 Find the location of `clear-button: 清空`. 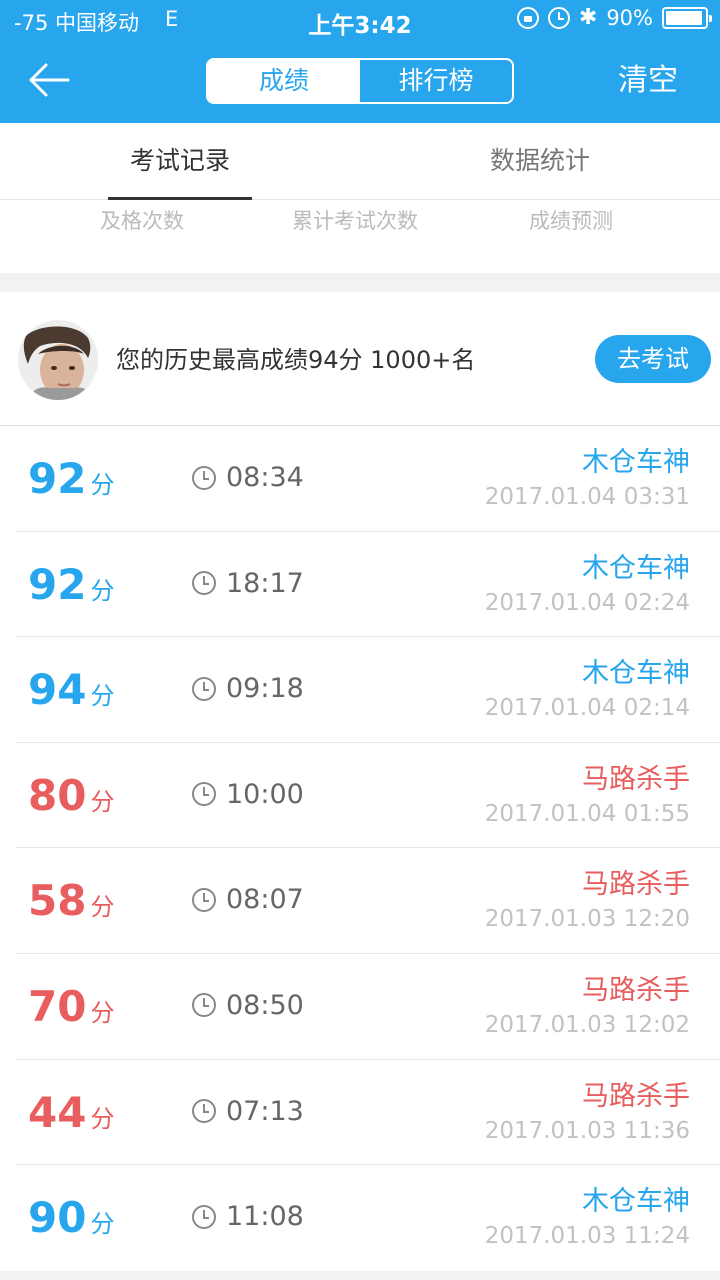

clear-button: 清空 is located at coordinates (648, 81).